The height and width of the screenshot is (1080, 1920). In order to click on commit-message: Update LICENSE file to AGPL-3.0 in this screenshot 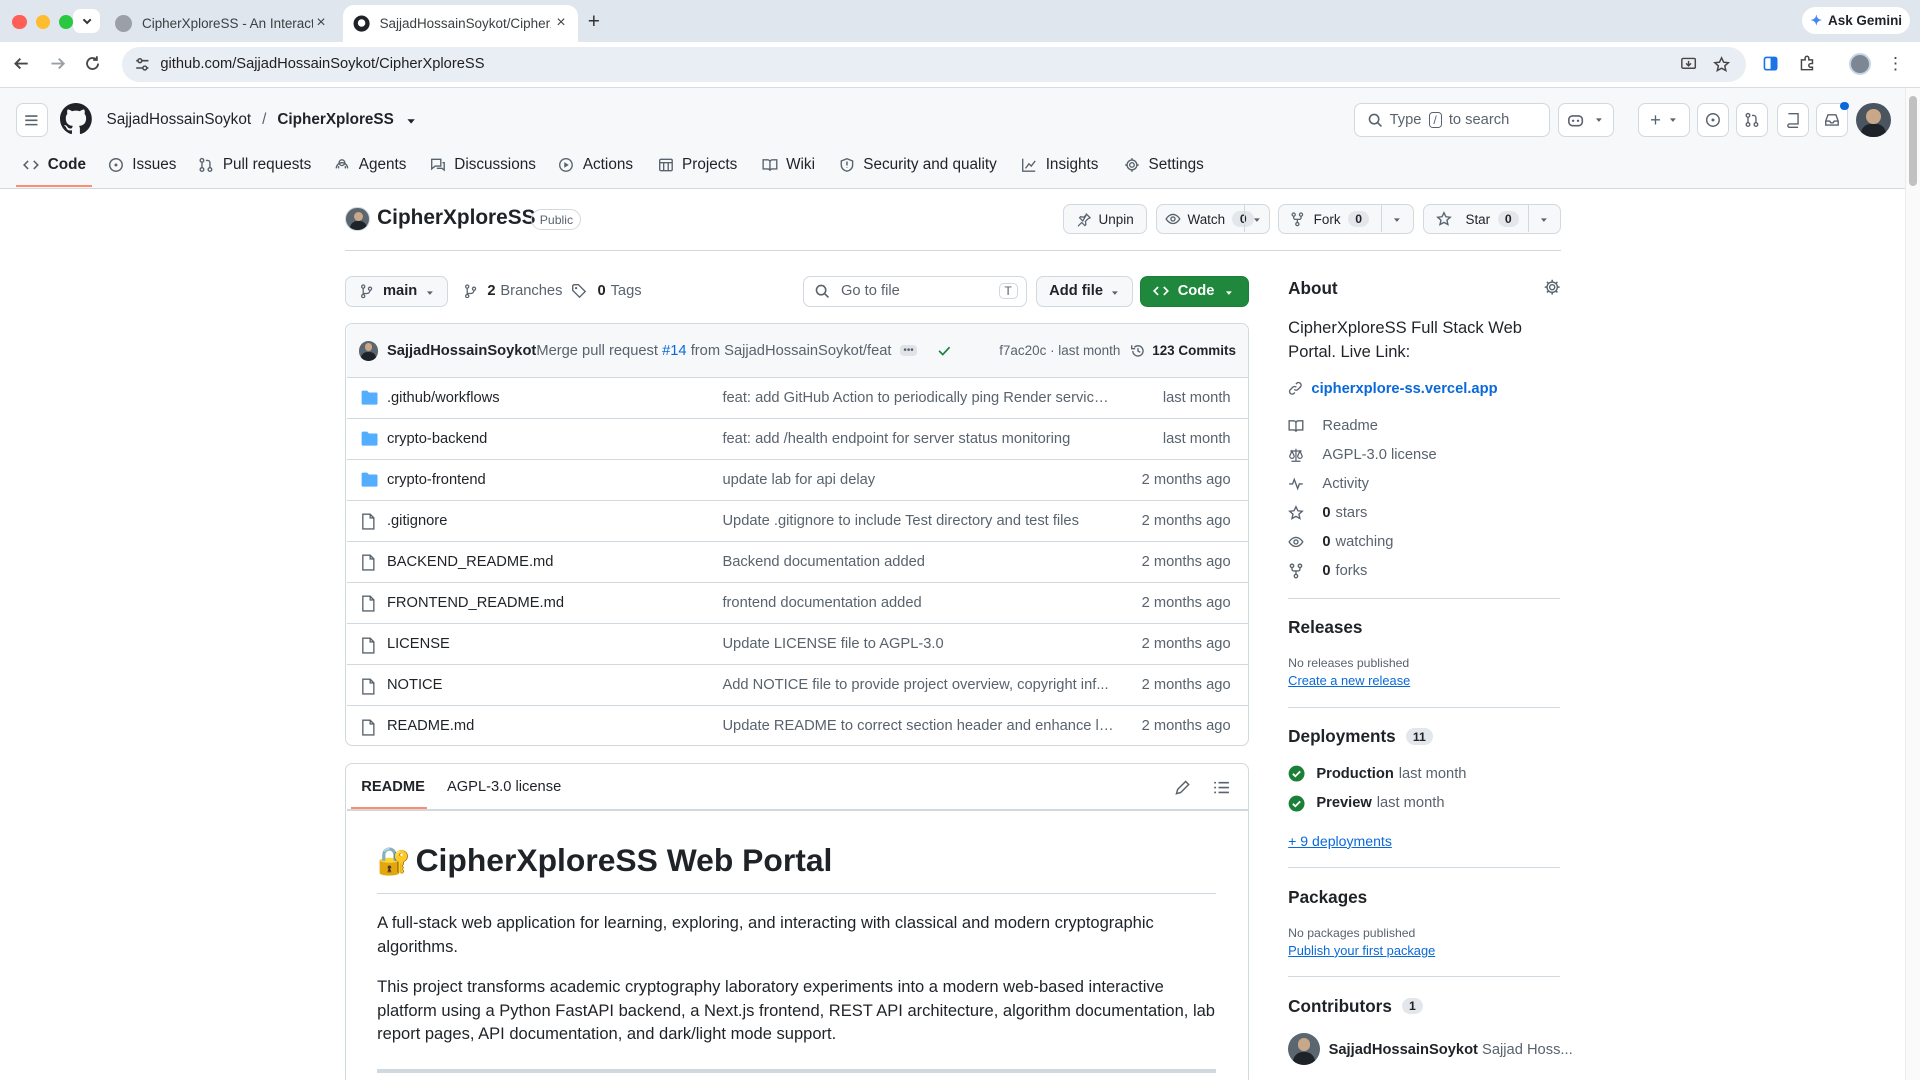, I will do `click(918, 644)`.